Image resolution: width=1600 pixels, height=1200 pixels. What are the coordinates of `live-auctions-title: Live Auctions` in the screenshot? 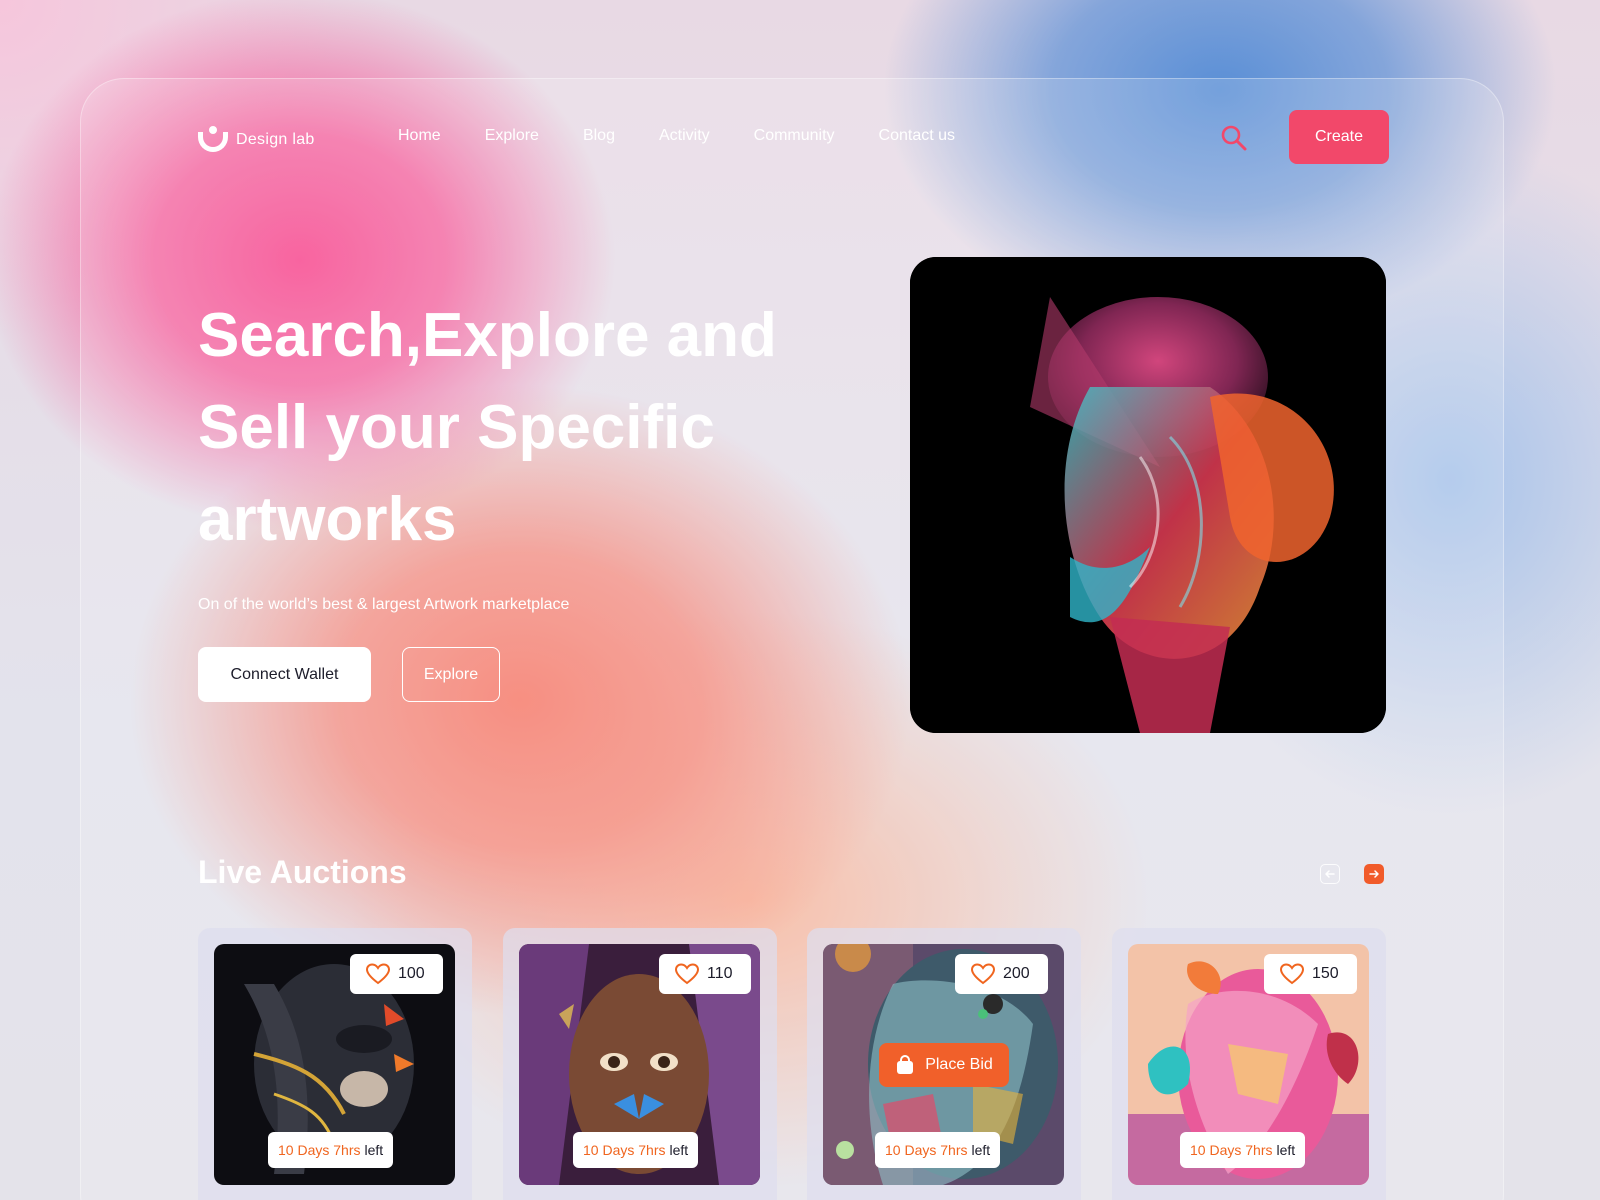 It's located at (302, 872).